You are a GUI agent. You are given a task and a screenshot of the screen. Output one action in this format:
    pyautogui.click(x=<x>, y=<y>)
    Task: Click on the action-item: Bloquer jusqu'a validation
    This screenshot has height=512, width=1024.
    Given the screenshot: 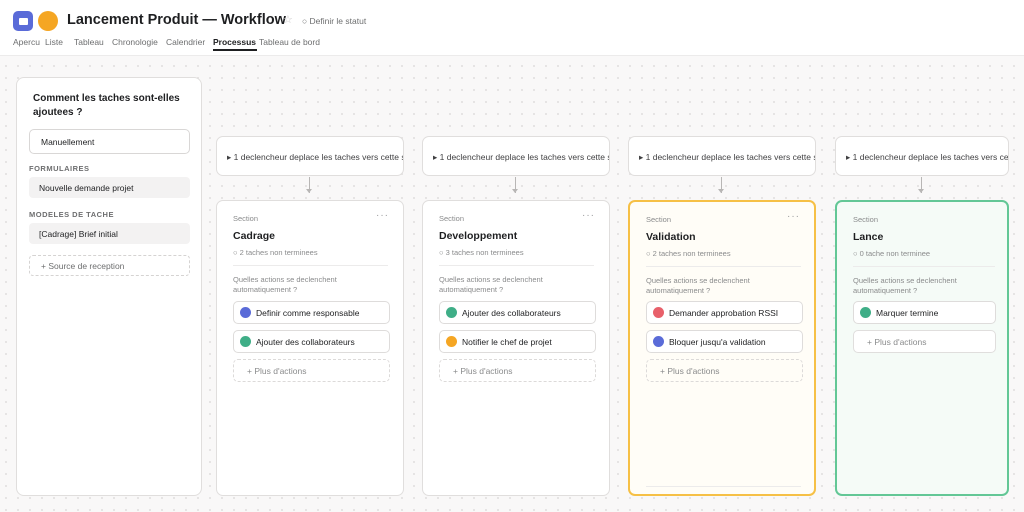 What is the action you would take?
    pyautogui.click(x=724, y=341)
    